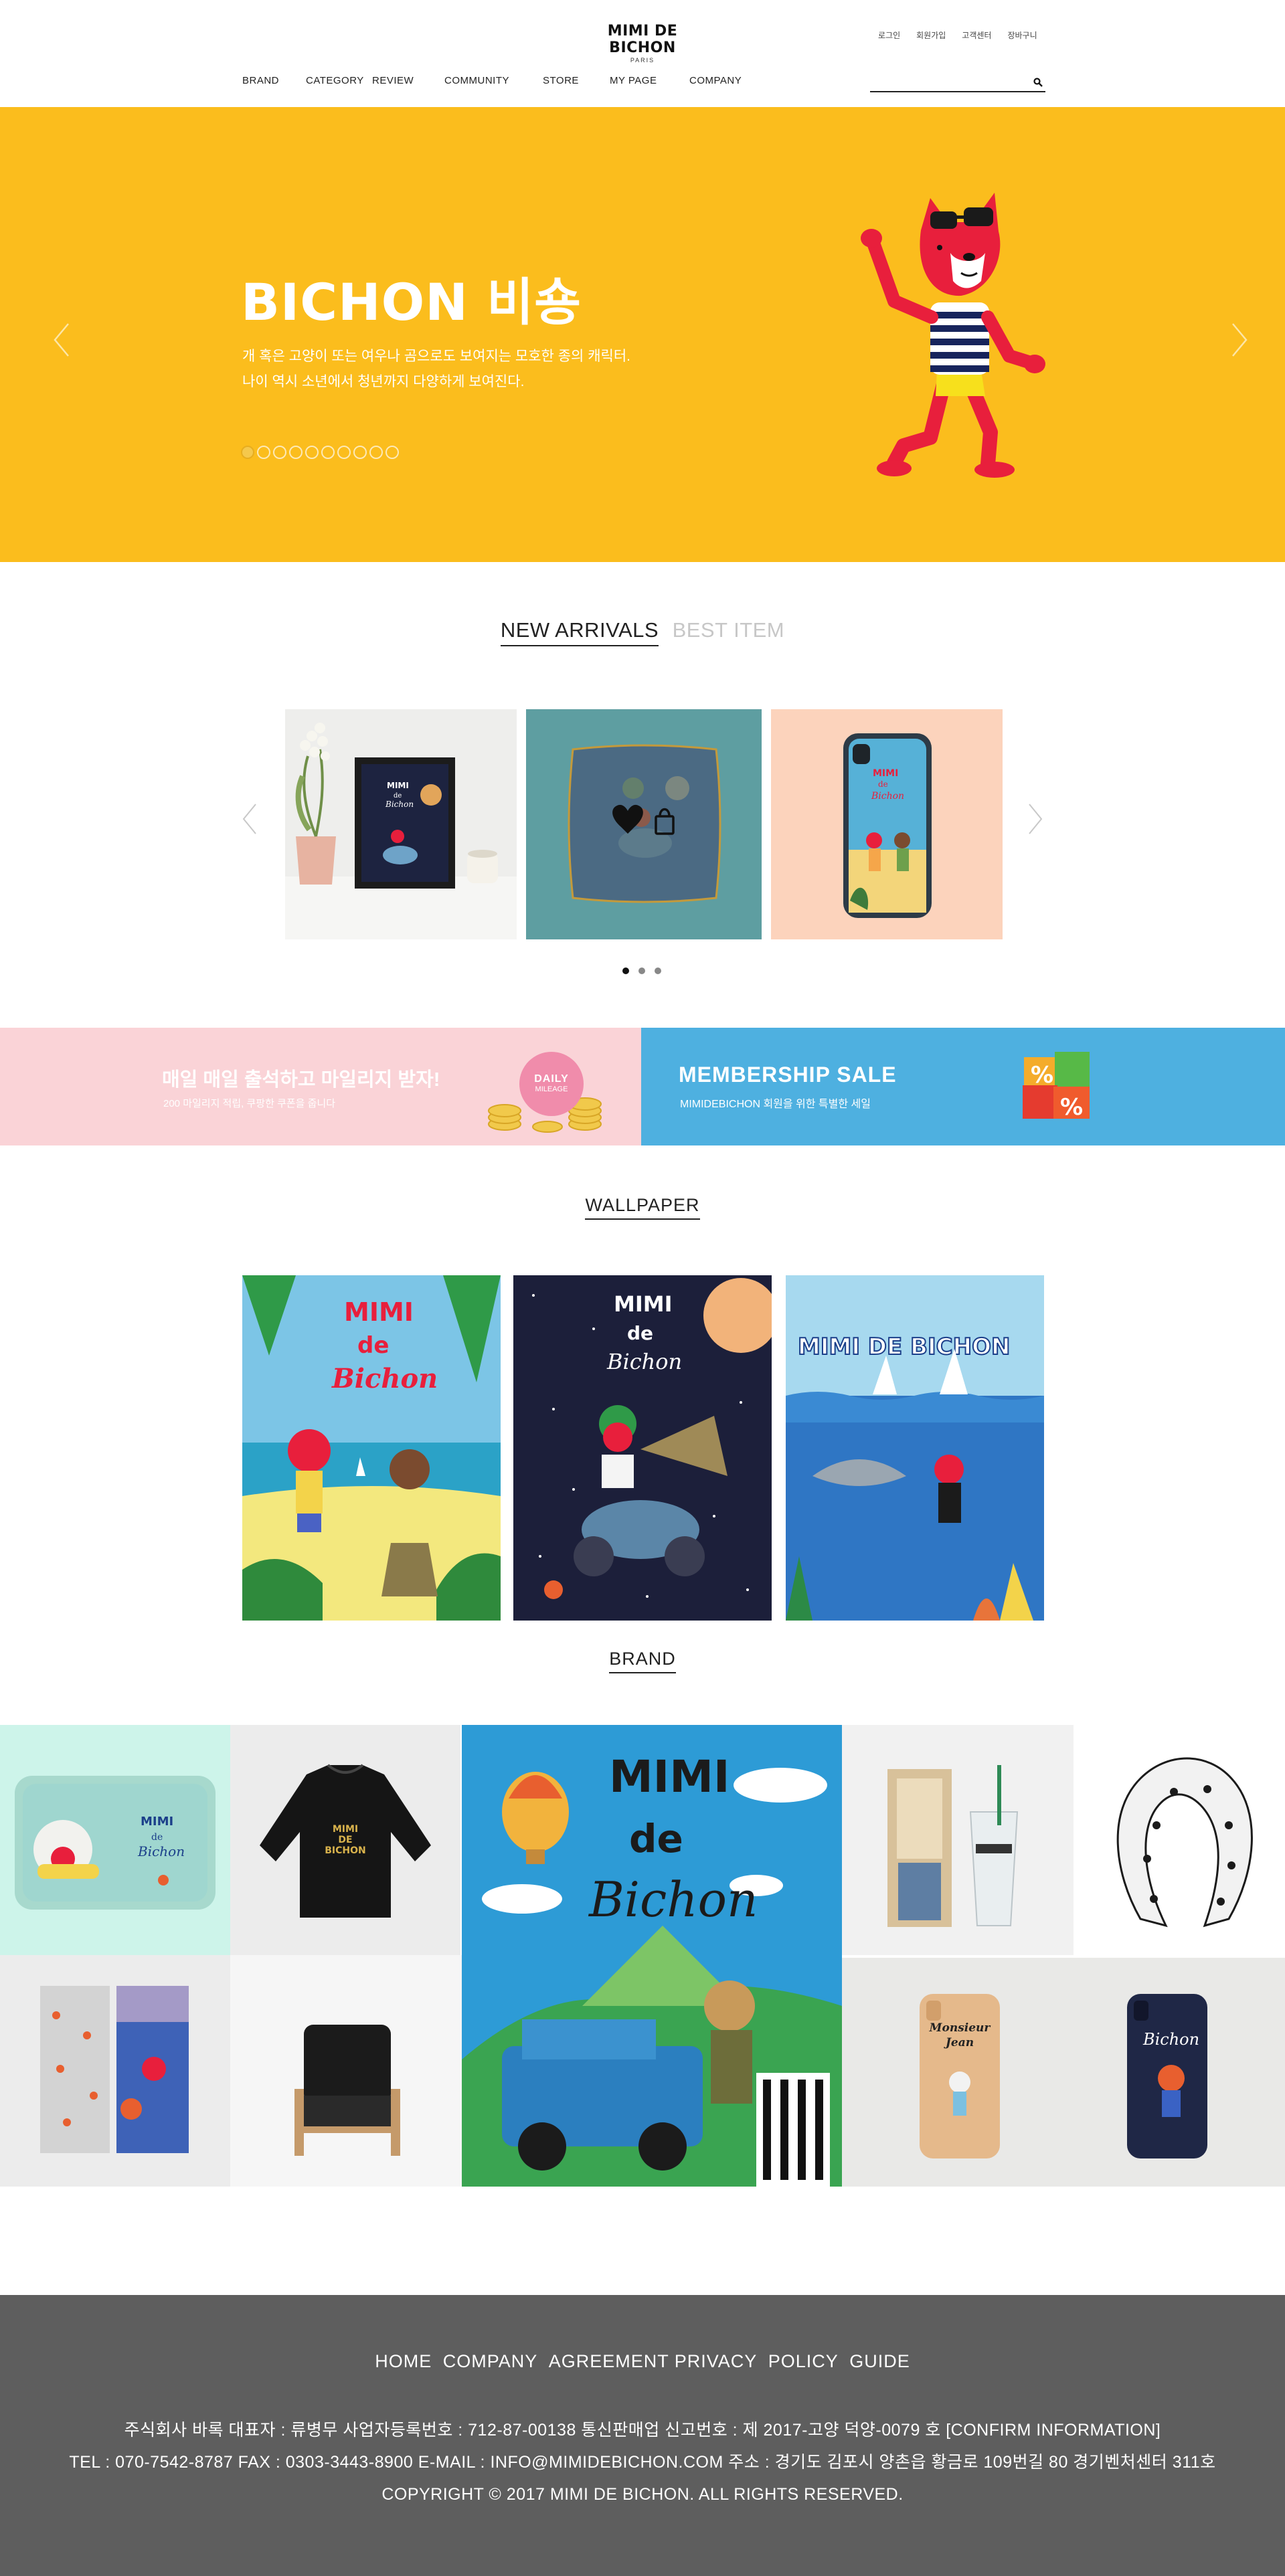  Describe the element at coordinates (947, 81) in the screenshot. I see `search-input` at that location.